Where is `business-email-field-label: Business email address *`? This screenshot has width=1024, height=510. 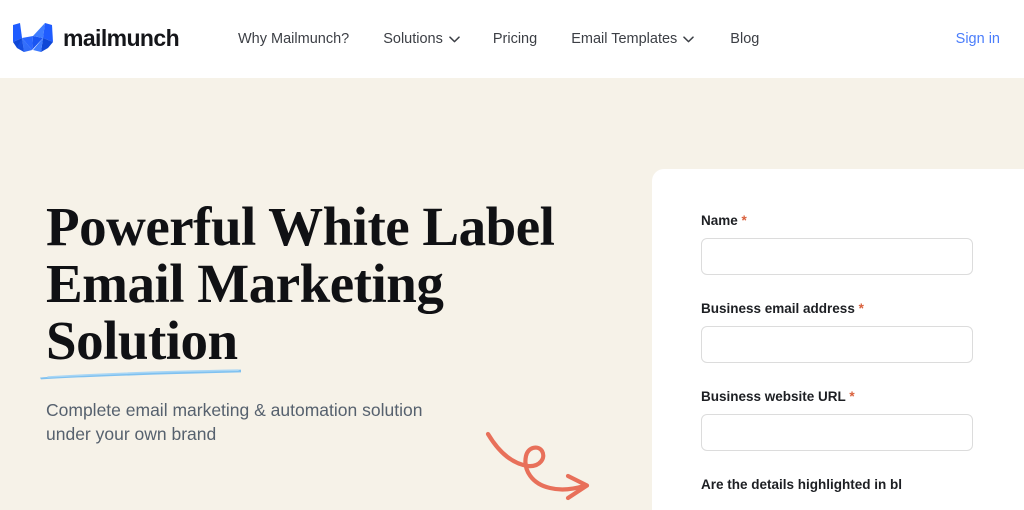 business-email-field-label: Business email address * is located at coordinates (836, 308).